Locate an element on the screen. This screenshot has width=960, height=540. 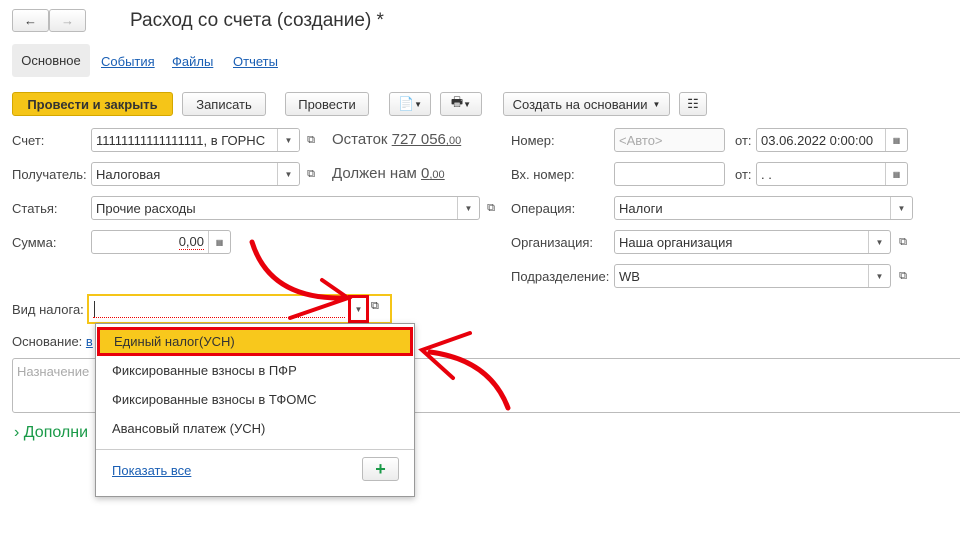
annotation-arrows is located at coordinates (380, 325).